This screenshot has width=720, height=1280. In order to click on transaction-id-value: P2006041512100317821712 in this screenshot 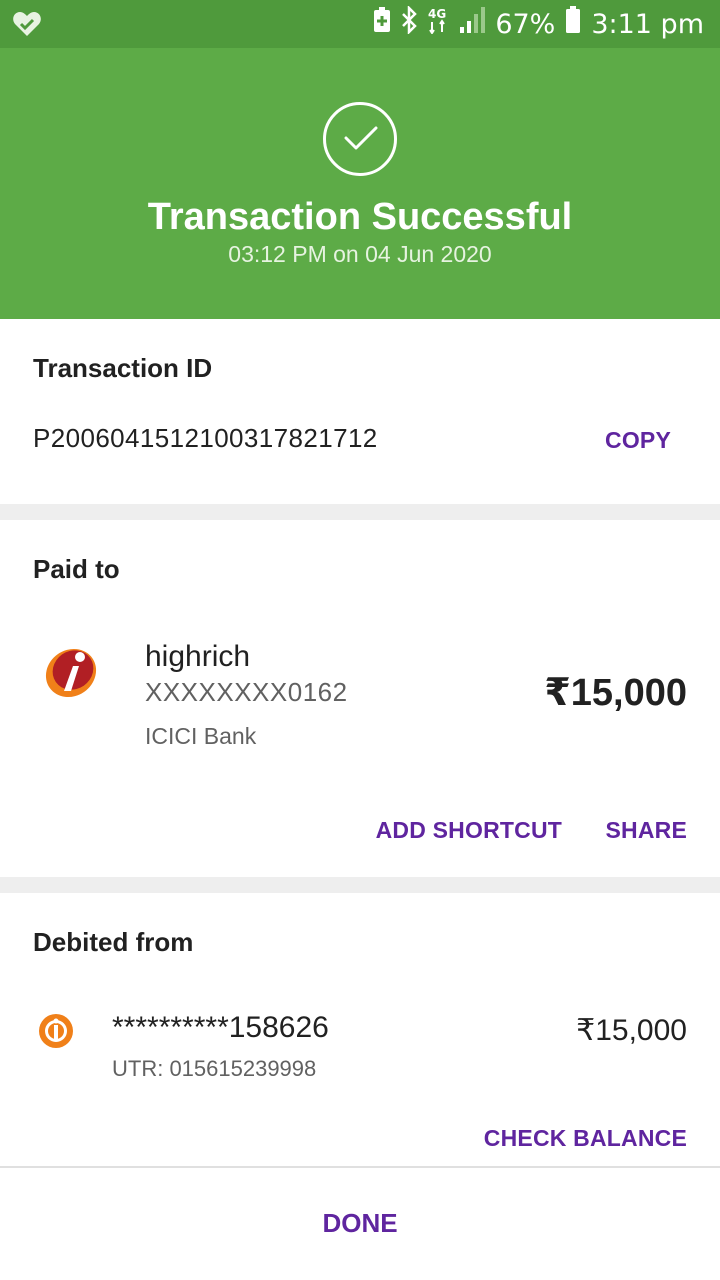, I will do `click(205, 438)`.